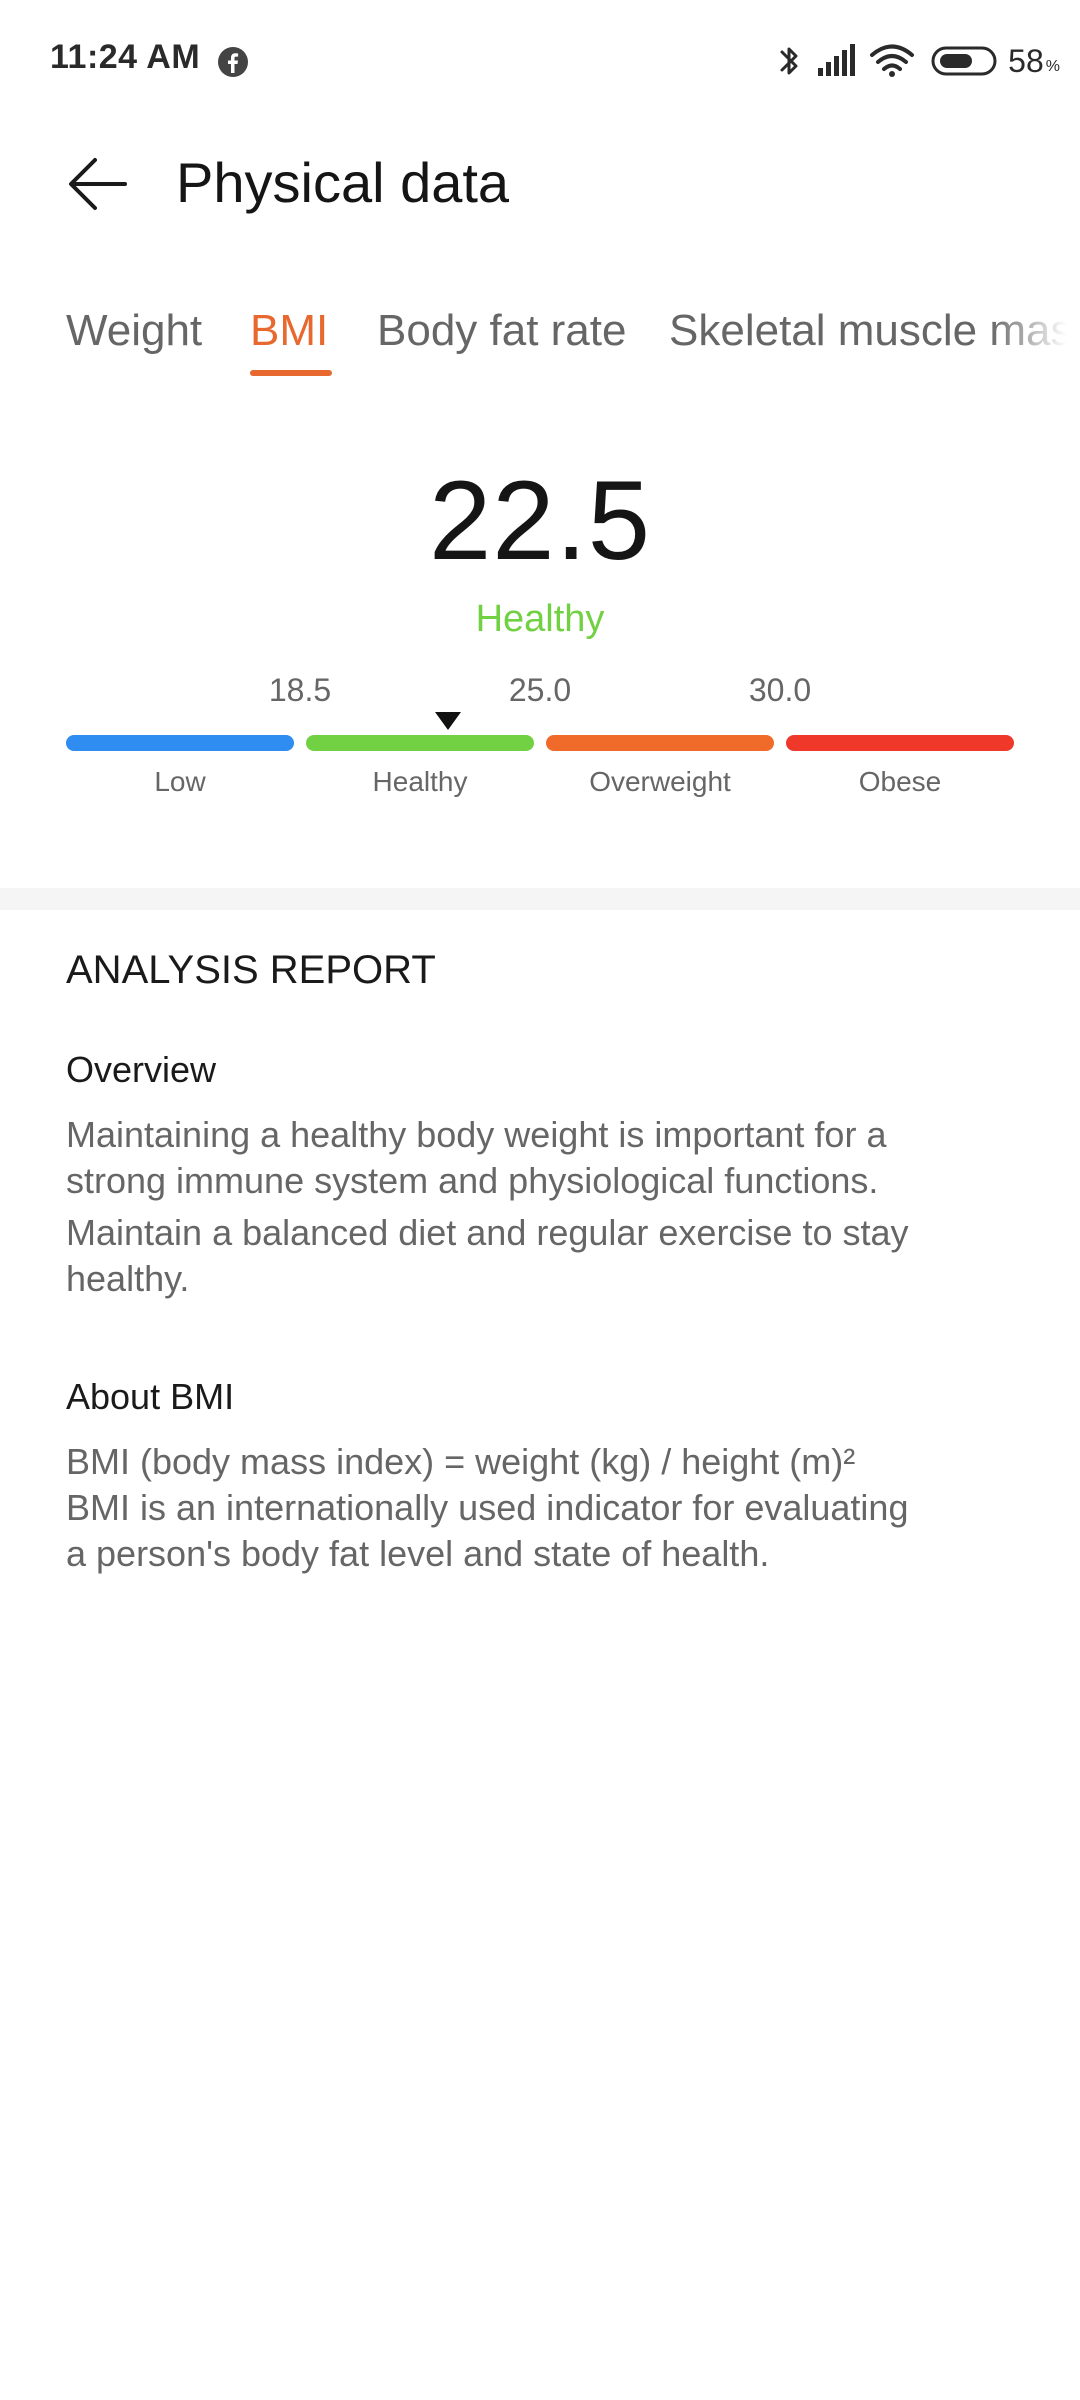  What do you see at coordinates (789, 61) in the screenshot?
I see `bluetooth-icon` at bounding box center [789, 61].